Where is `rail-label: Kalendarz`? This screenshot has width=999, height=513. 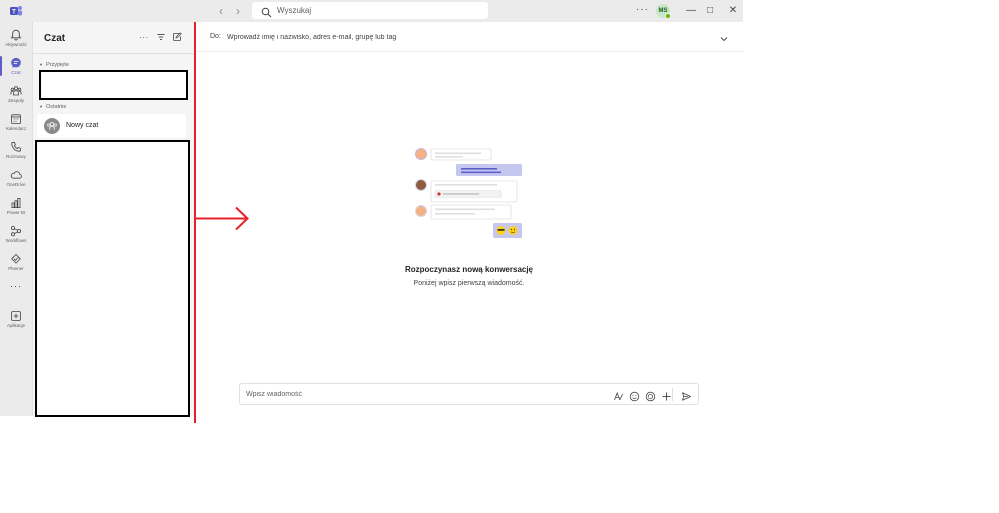
rail-label: Kalendarz is located at coordinates (16, 128).